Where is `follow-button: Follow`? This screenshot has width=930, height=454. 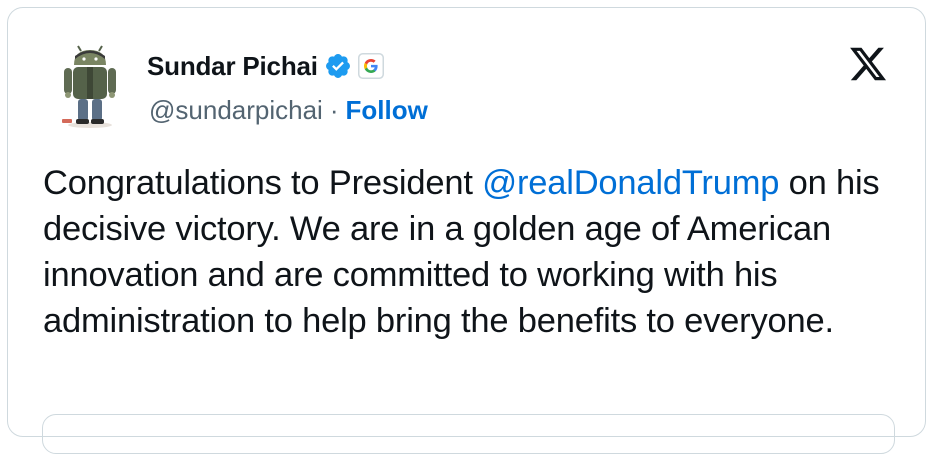 follow-button: Follow is located at coordinates (387, 110).